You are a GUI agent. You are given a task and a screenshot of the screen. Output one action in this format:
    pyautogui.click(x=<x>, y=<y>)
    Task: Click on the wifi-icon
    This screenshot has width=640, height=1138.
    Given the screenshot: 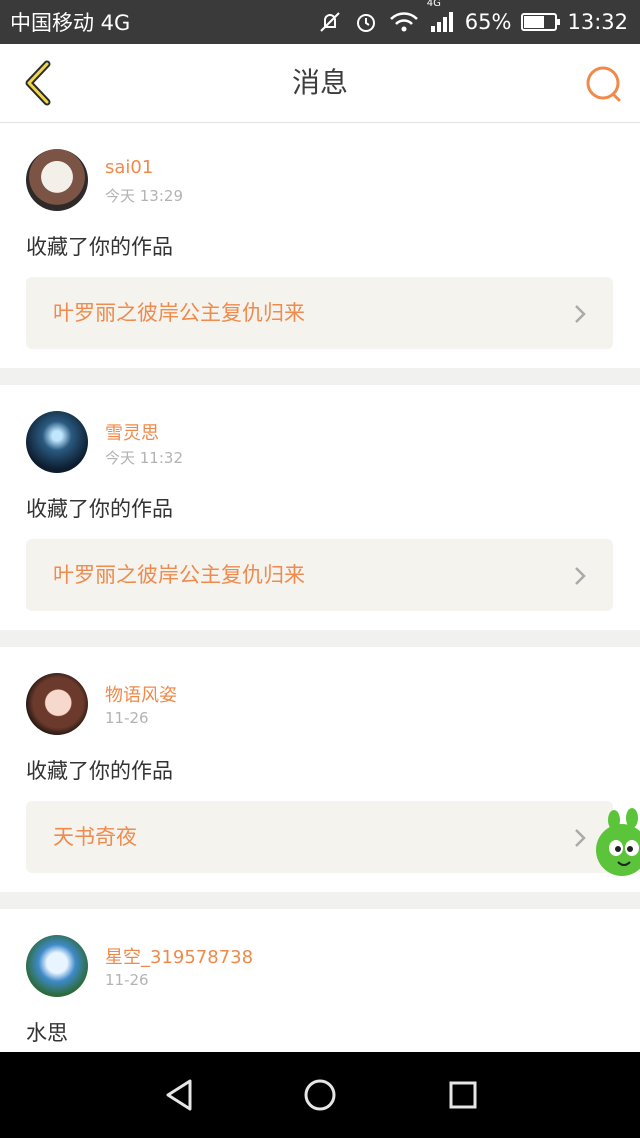 What is the action you would take?
    pyautogui.click(x=404, y=22)
    